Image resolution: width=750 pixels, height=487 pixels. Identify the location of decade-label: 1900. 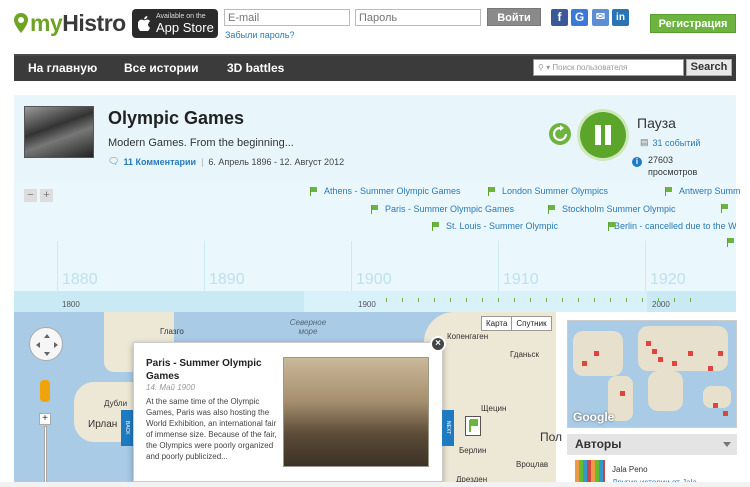
(374, 279).